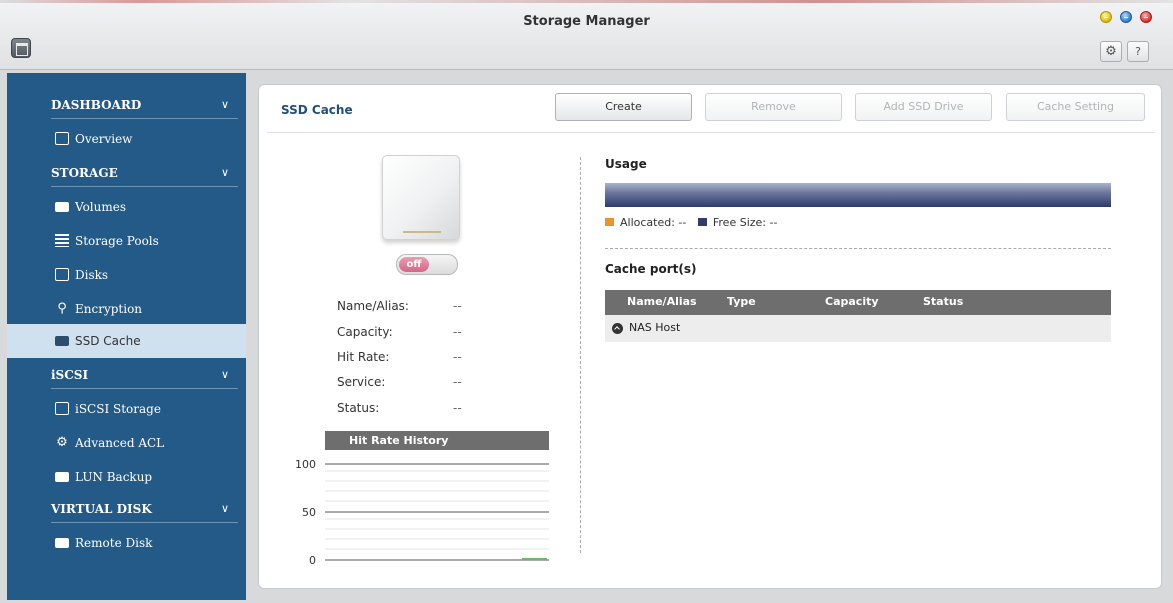 The image size is (1173, 603). I want to click on column-header-capacity: Capacity, so click(852, 301).